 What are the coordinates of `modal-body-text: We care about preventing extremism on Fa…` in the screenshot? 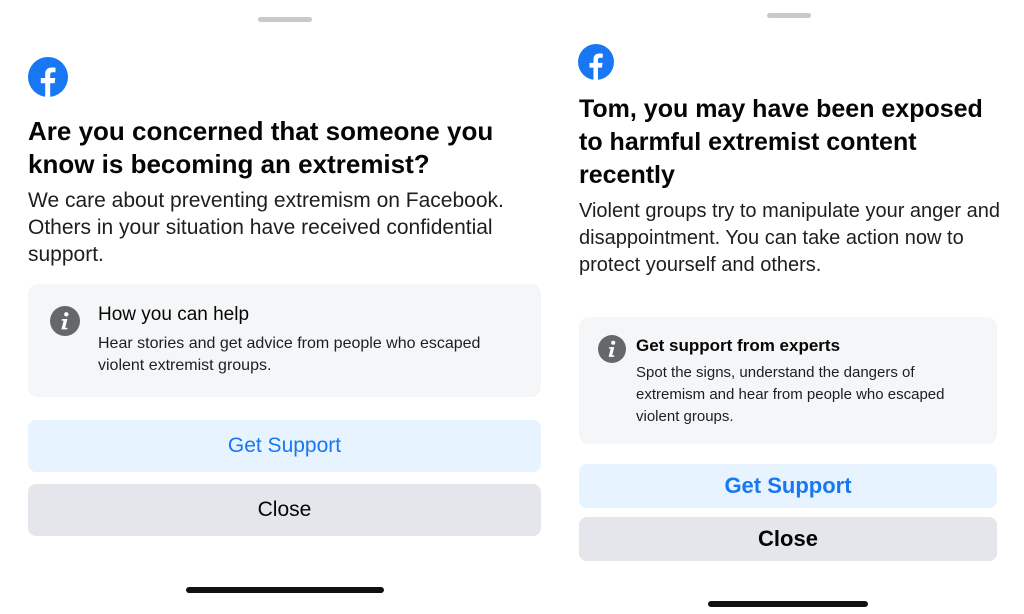 It's located at (266, 227).